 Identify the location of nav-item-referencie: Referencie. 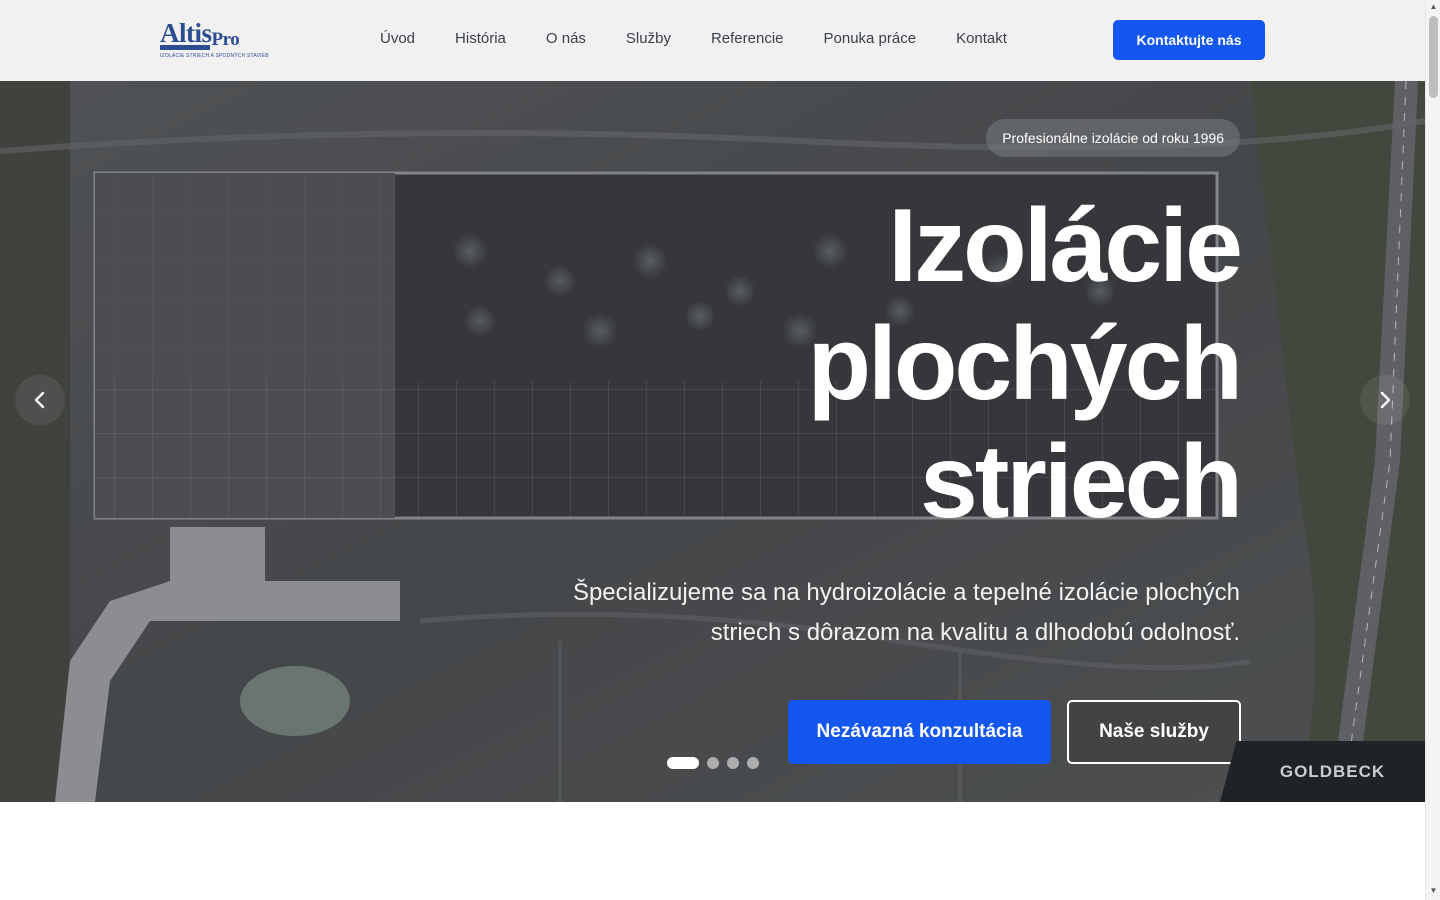
(747, 38).